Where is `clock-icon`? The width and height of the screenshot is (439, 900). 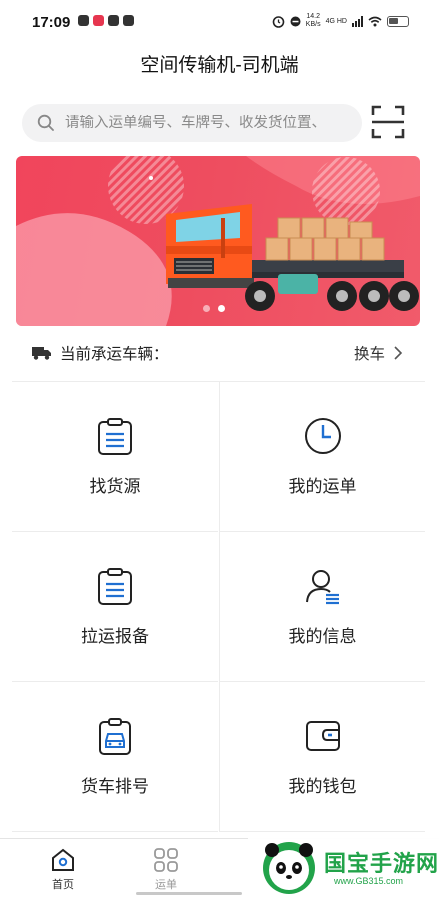 clock-icon is located at coordinates (322, 436).